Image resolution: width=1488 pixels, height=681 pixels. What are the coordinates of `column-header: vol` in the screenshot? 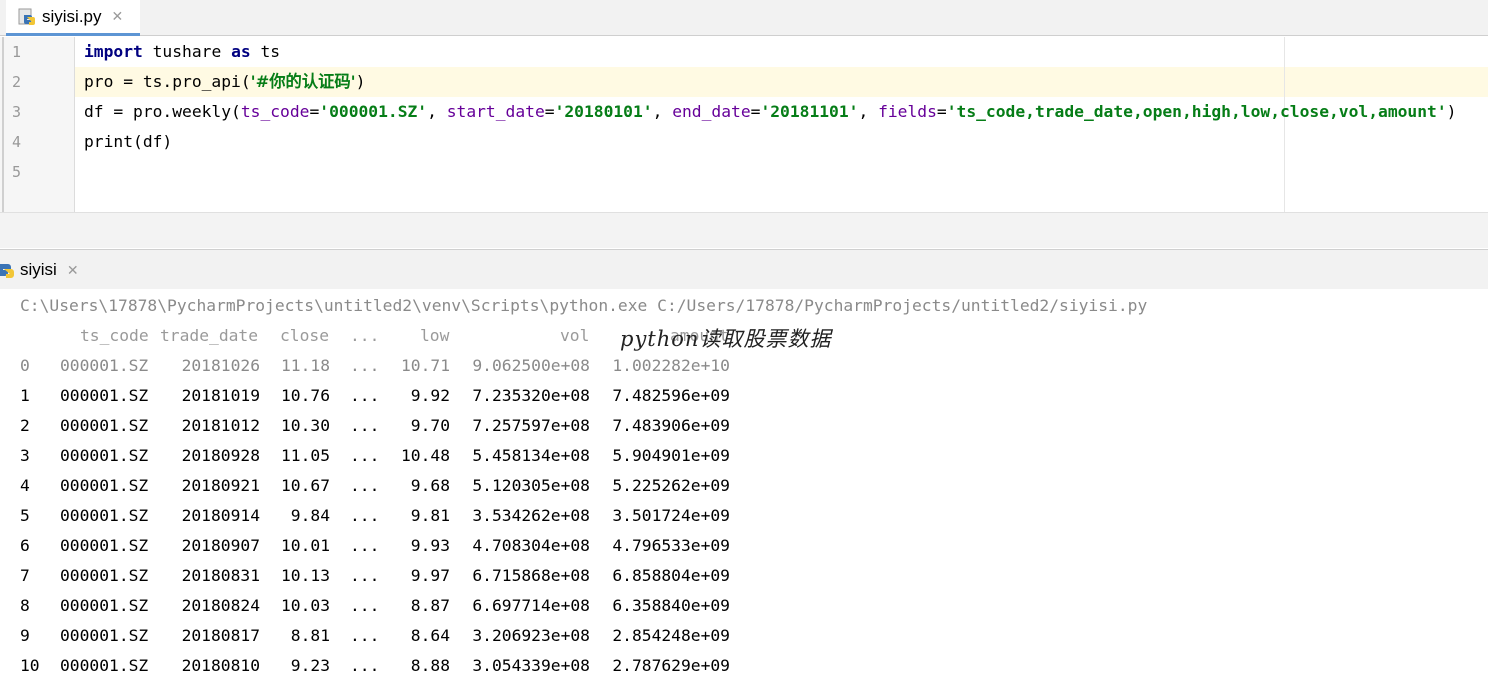 It's located at (575, 335).